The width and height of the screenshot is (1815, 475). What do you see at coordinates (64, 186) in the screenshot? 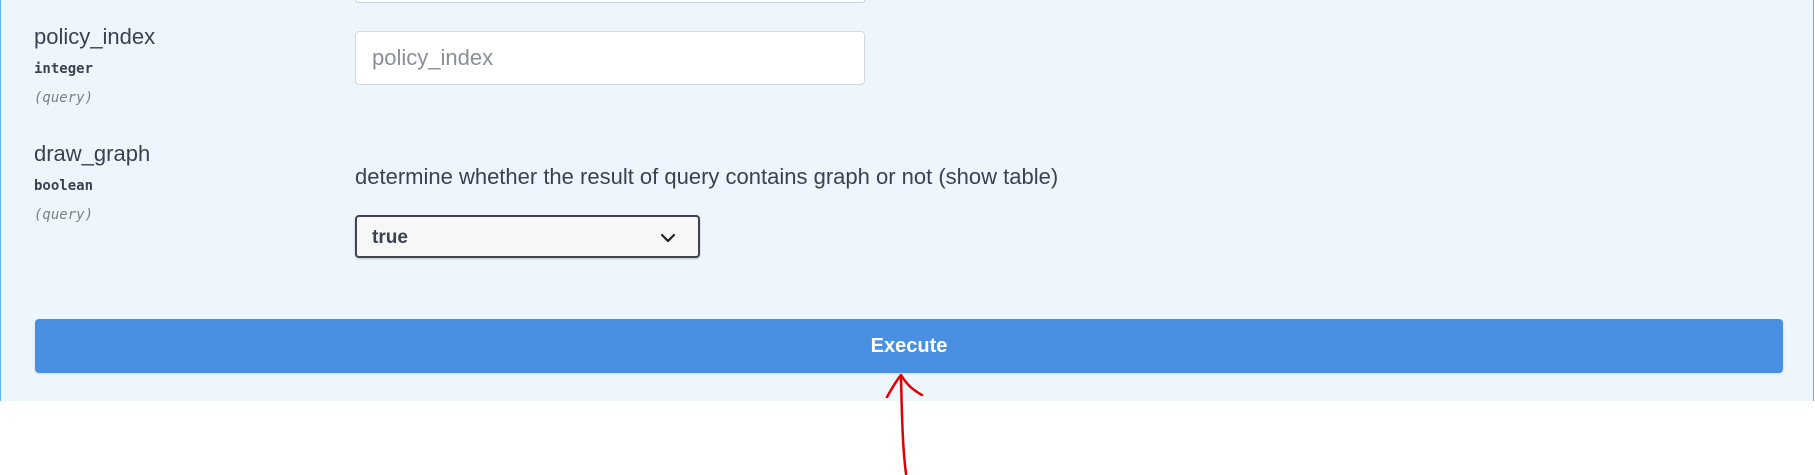
I see `param-type-draw-graph: boolean` at bounding box center [64, 186].